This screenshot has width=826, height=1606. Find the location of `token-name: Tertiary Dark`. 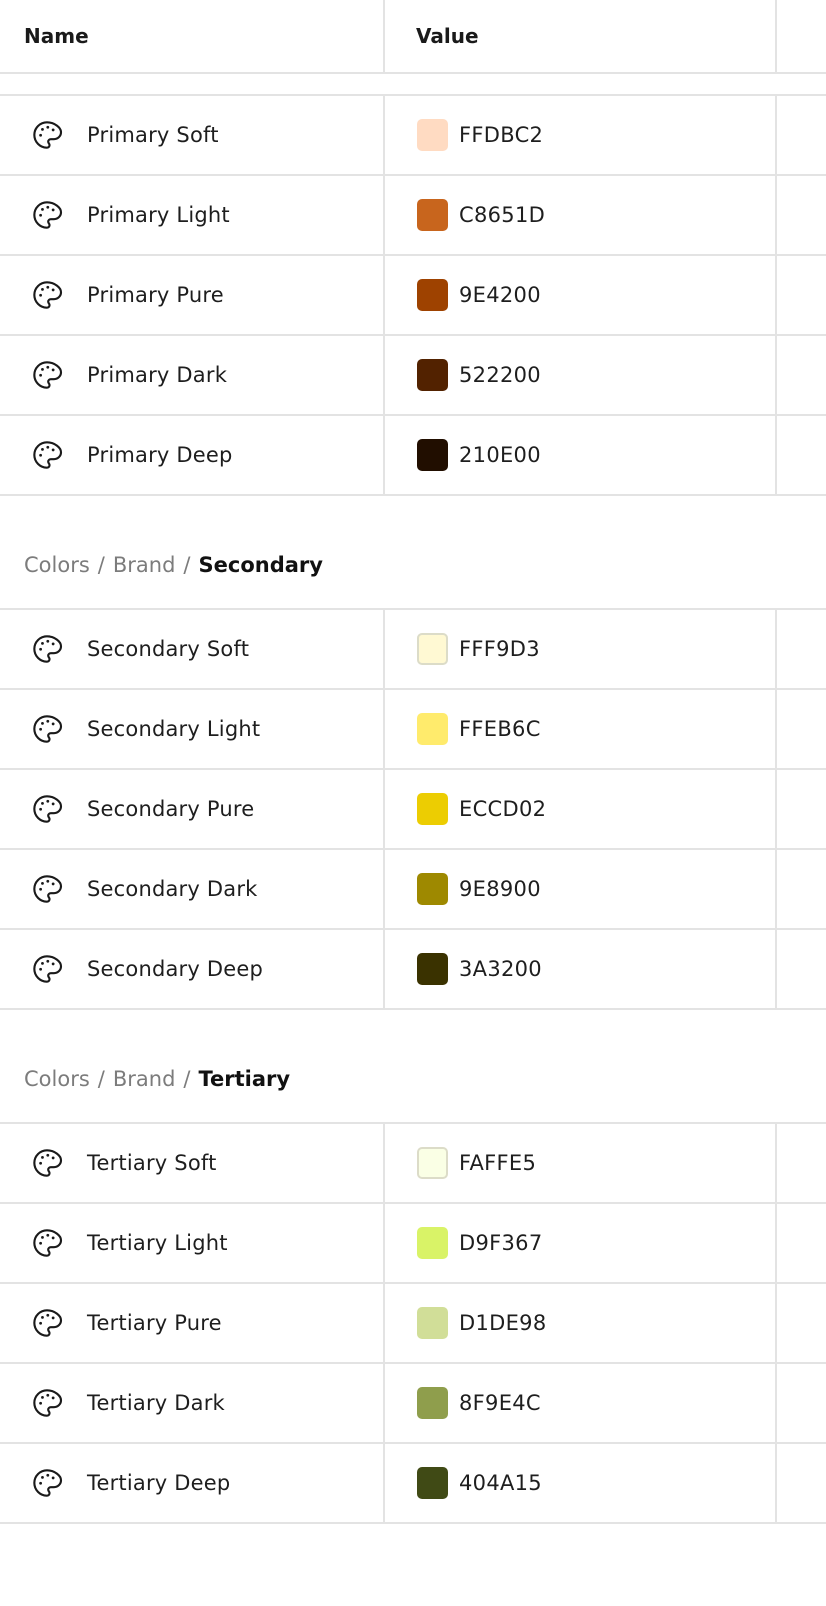

token-name: Tertiary Dark is located at coordinates (156, 1403).